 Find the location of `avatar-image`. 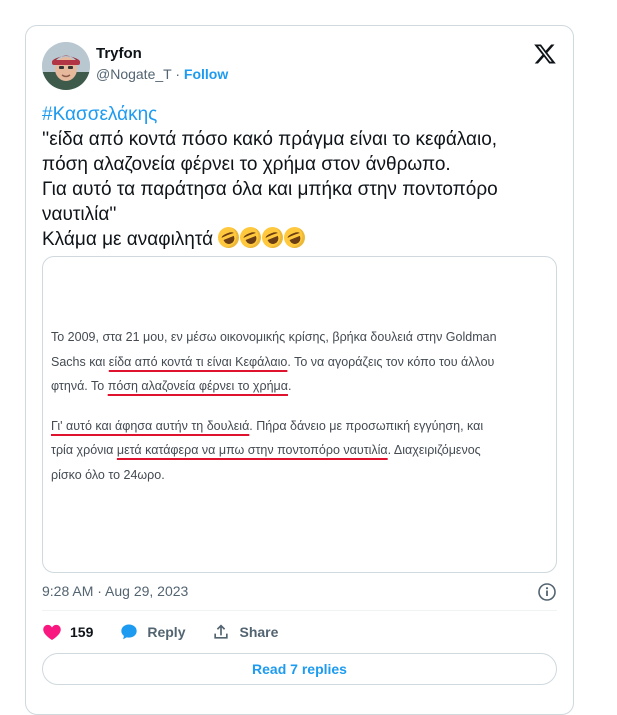

avatar-image is located at coordinates (66, 66).